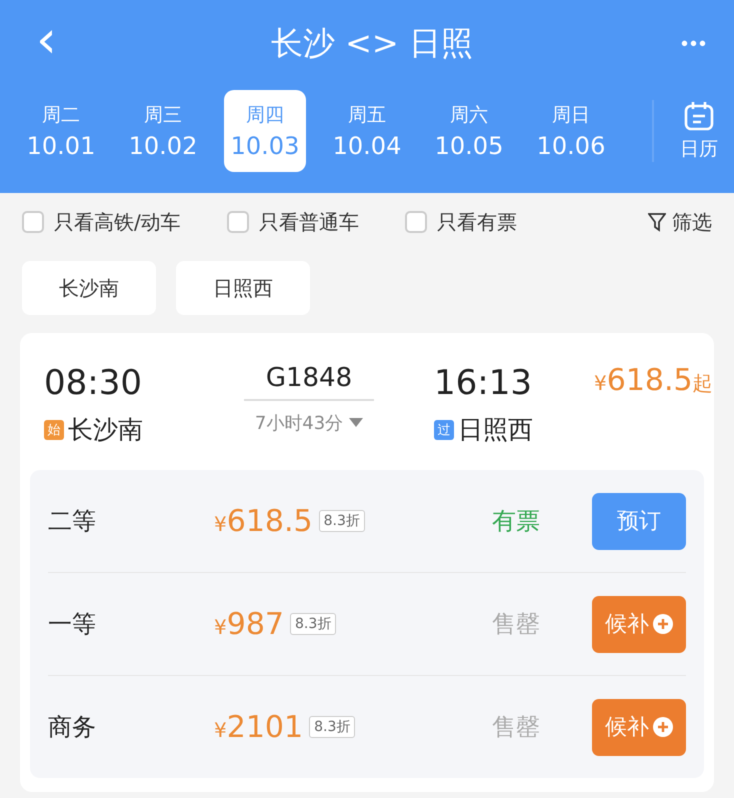 The image size is (734, 798). I want to click on seat-price: ¥987, so click(249, 624).